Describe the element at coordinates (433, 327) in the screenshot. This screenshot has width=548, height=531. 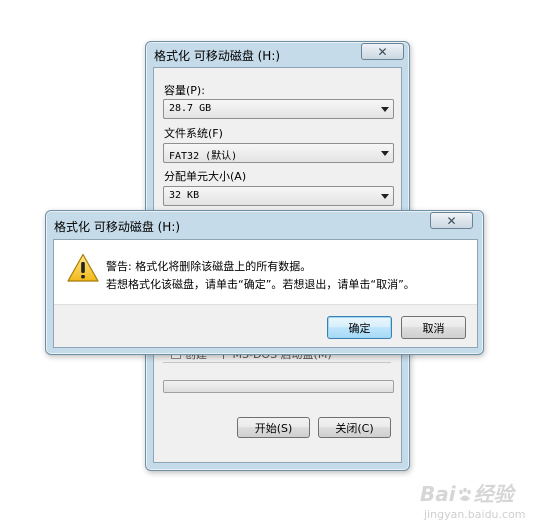
I see `cancel-button: 取消` at that location.